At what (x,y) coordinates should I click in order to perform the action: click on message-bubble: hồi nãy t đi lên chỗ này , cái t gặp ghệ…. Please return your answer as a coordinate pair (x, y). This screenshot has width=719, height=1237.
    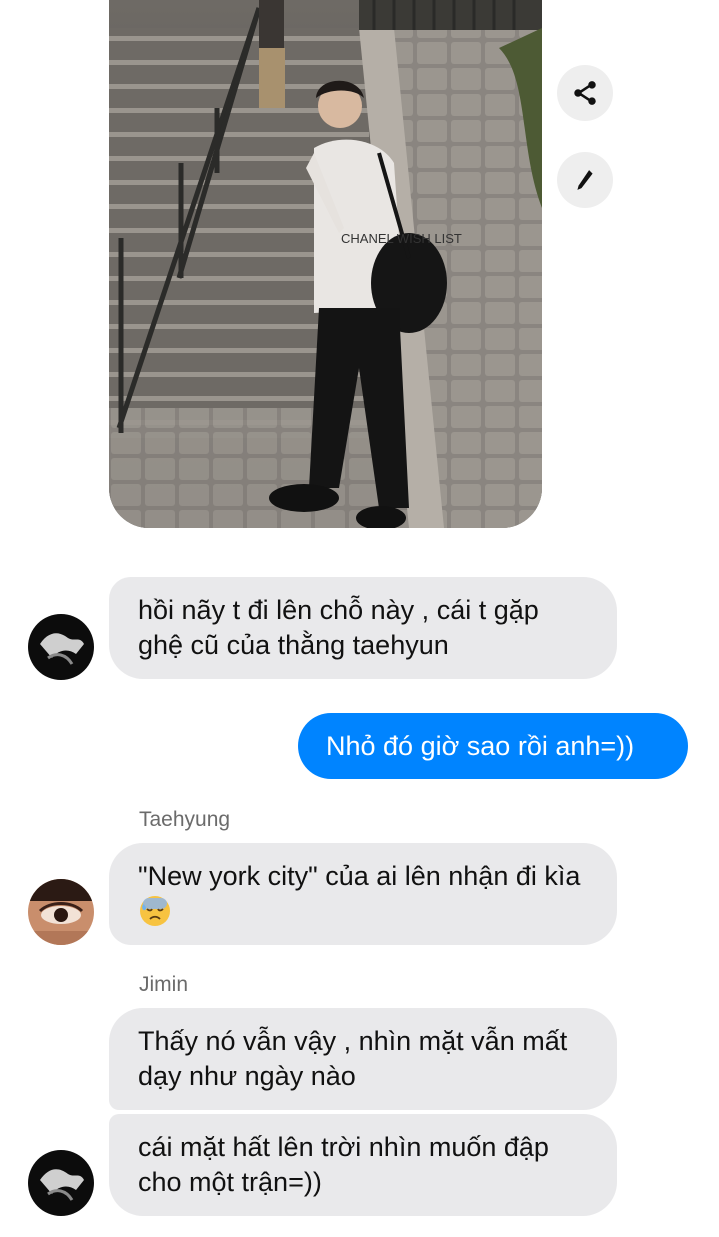
    Looking at the image, I should click on (363, 628).